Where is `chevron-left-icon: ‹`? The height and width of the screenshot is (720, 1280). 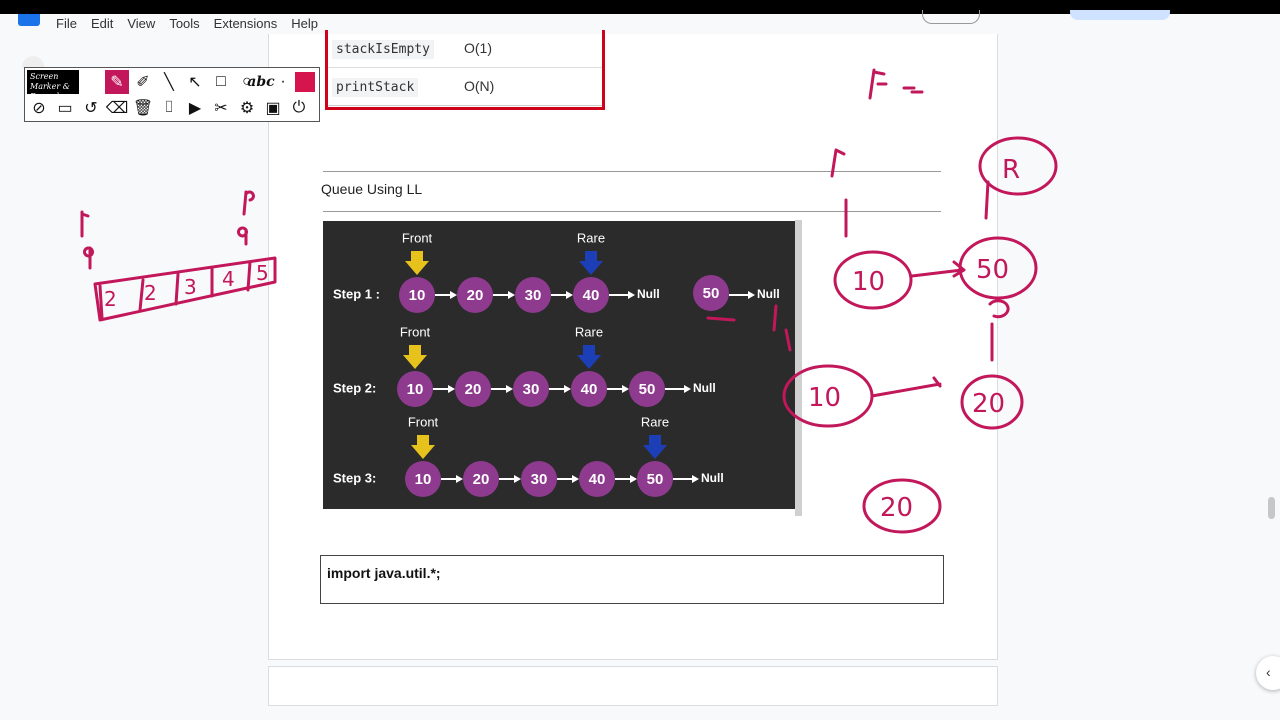 chevron-left-icon: ‹ is located at coordinates (1268, 672).